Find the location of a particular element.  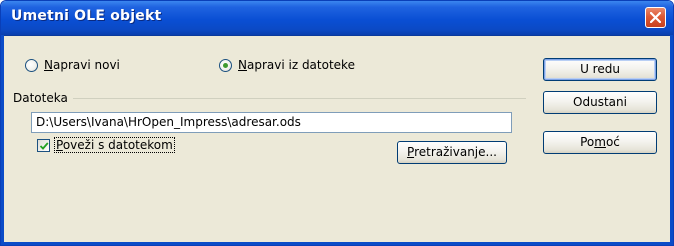

help-button: Pomoć is located at coordinates (600, 142).